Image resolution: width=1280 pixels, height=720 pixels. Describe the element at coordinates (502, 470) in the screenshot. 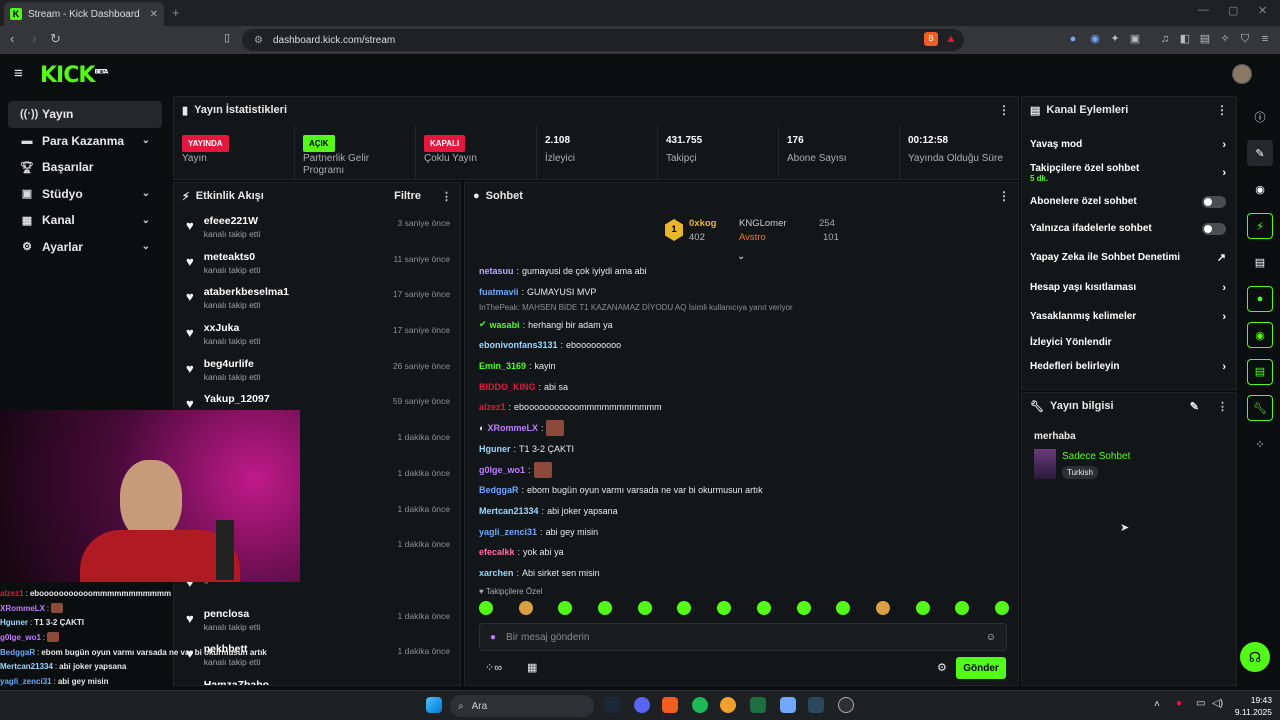

I see `chat-username: g0lge_wo1` at that location.